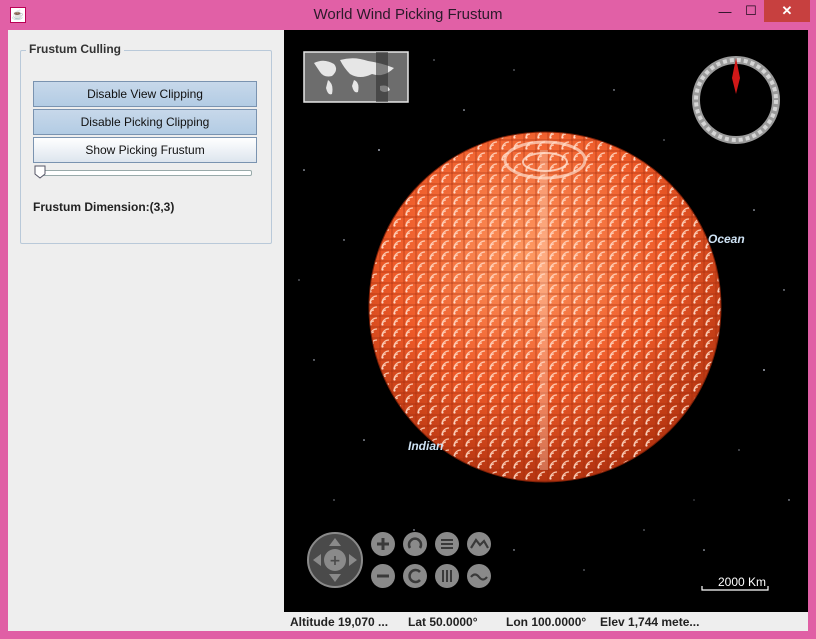 This screenshot has width=816, height=639. I want to click on tilt-down-icon, so click(447, 576).